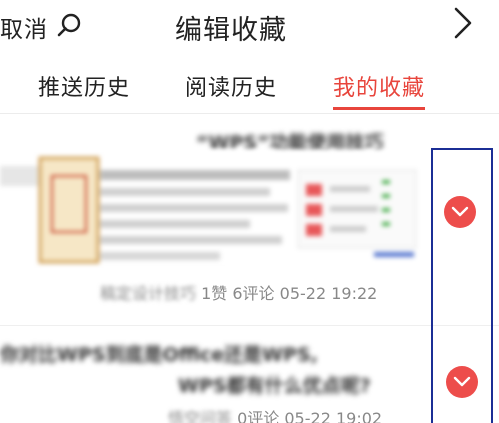  I want to click on chevron-right-icon, so click(463, 23).